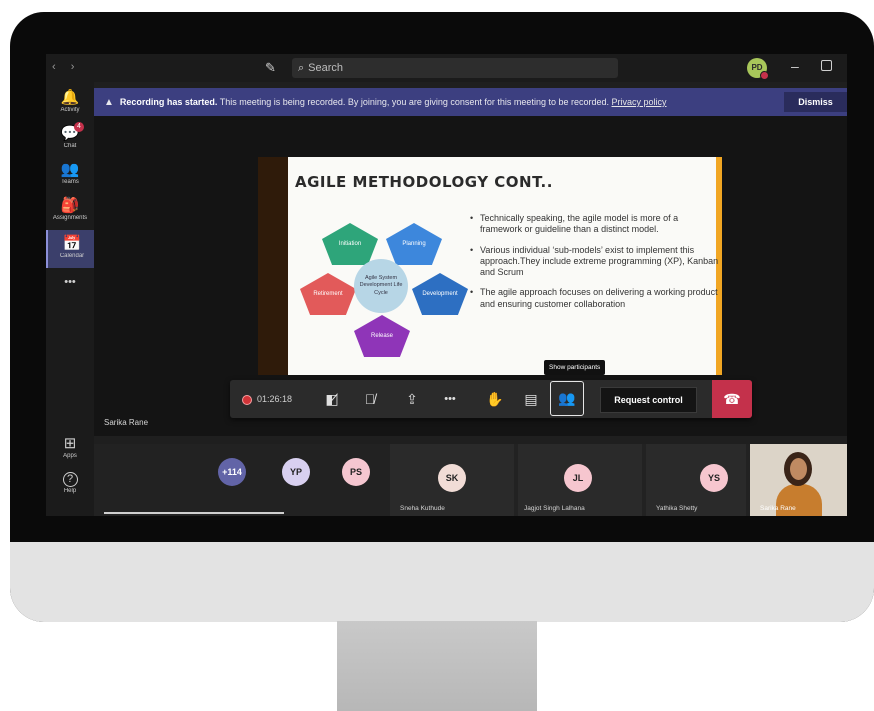  I want to click on participant-avatar: JL, so click(578, 478).